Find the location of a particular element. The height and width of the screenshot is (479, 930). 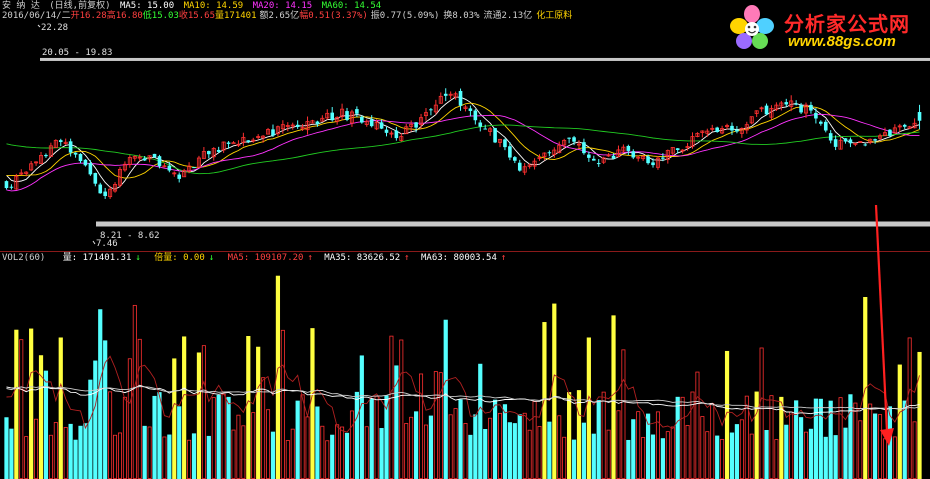

ma20-value: MA20: 14.15 is located at coordinates (282, 6).